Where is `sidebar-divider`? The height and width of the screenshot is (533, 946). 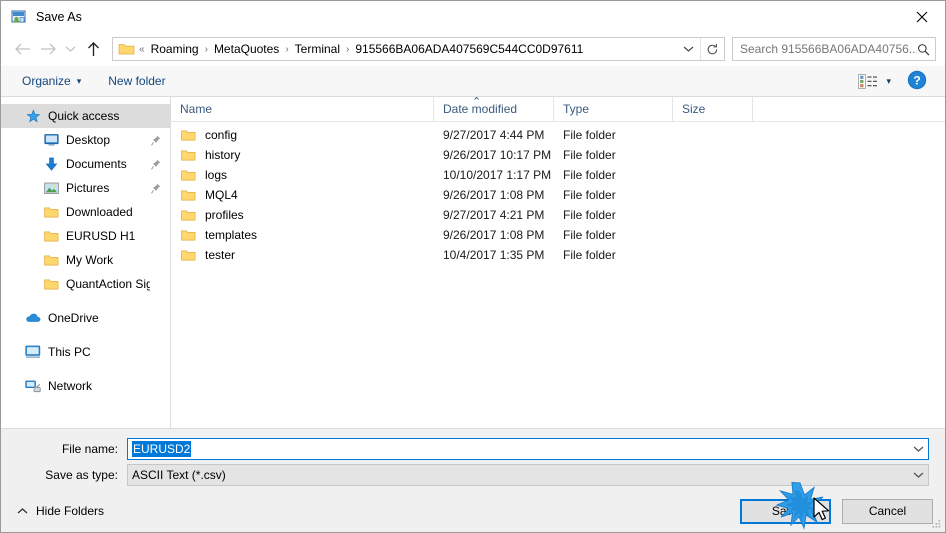 sidebar-divider is located at coordinates (85, 301).